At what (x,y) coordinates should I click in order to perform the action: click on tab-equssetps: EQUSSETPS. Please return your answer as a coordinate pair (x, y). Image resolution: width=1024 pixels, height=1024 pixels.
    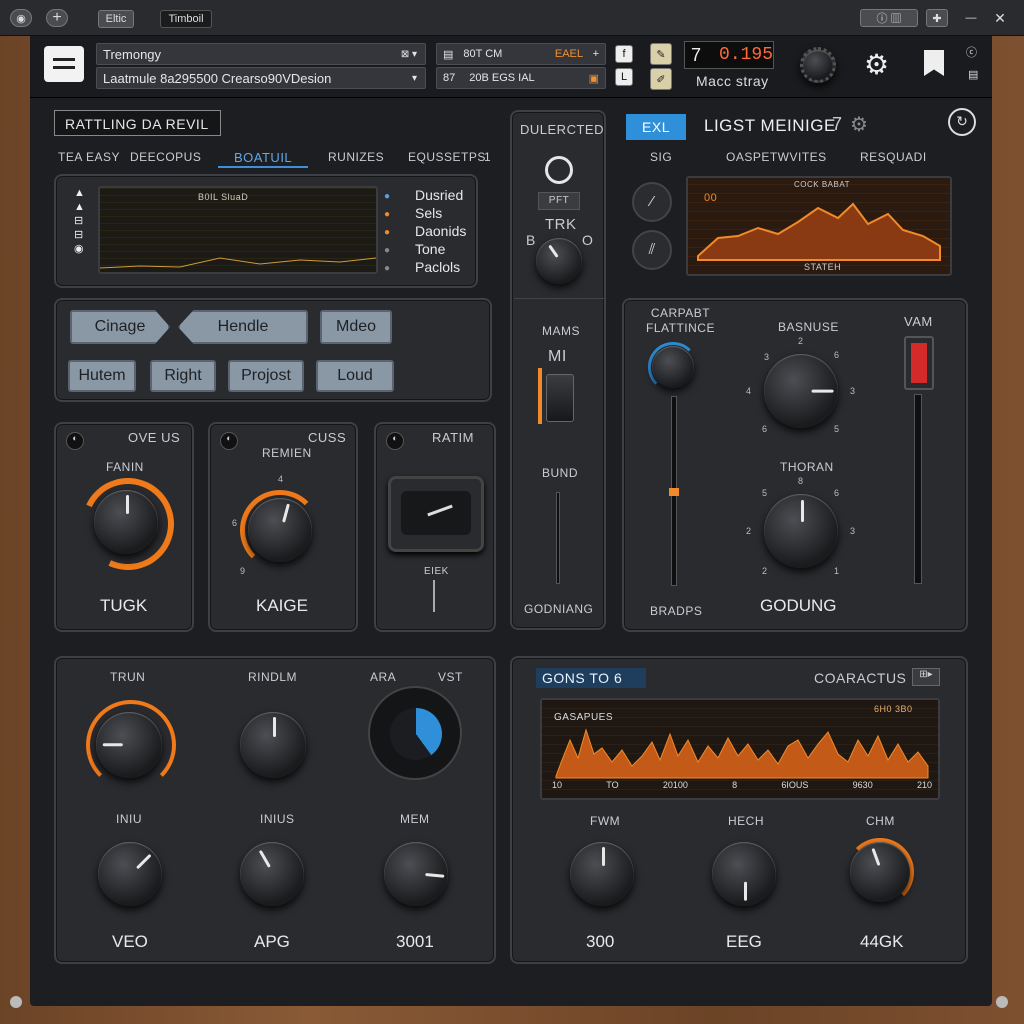
    Looking at the image, I should click on (447, 157).